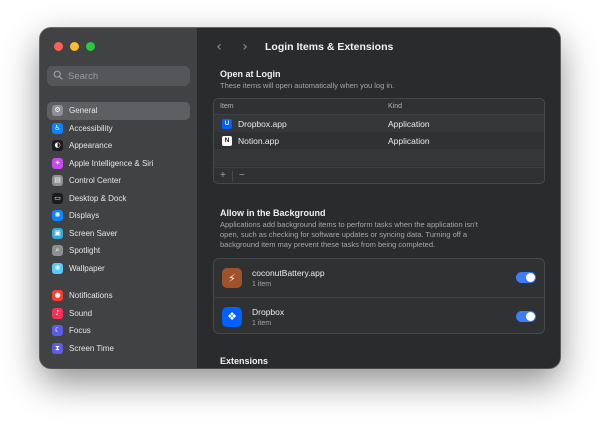 The width and height of the screenshot is (600, 422). I want to click on sidebar-item-label: Appearance, so click(91, 146).